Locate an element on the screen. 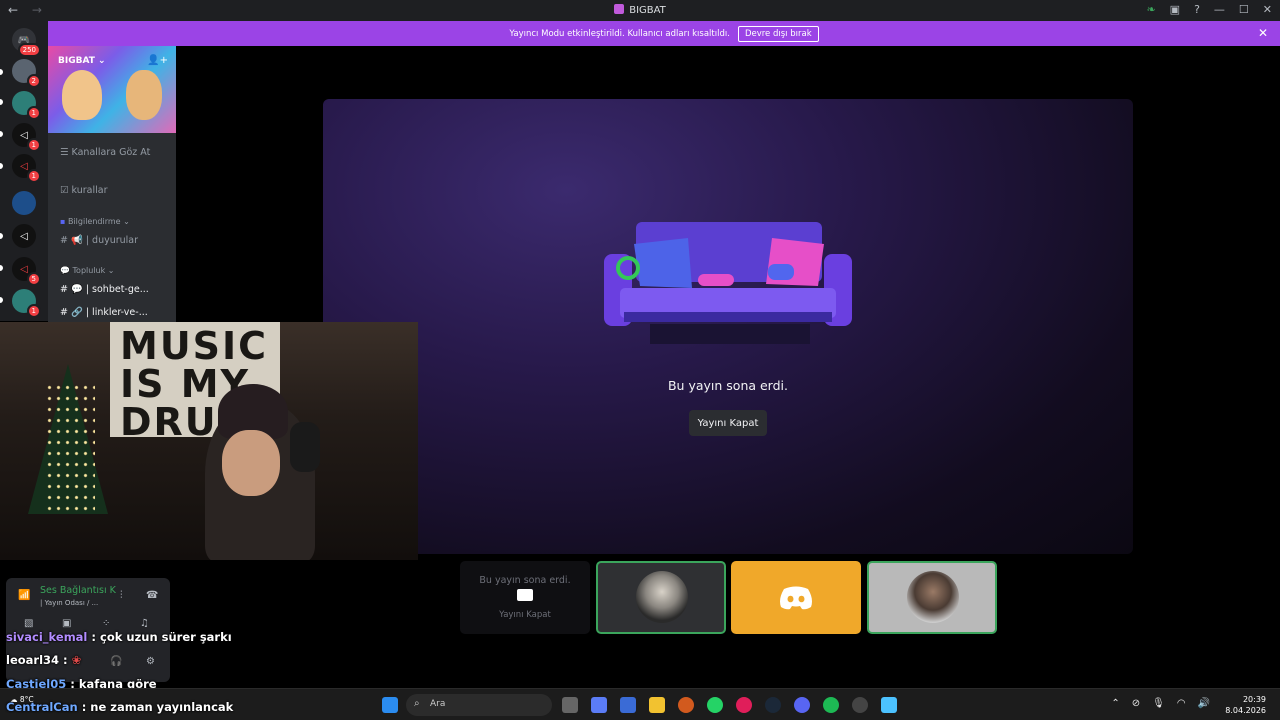 This screenshot has width=1280, height=720. opera-gx-icon is located at coordinates (744, 705).